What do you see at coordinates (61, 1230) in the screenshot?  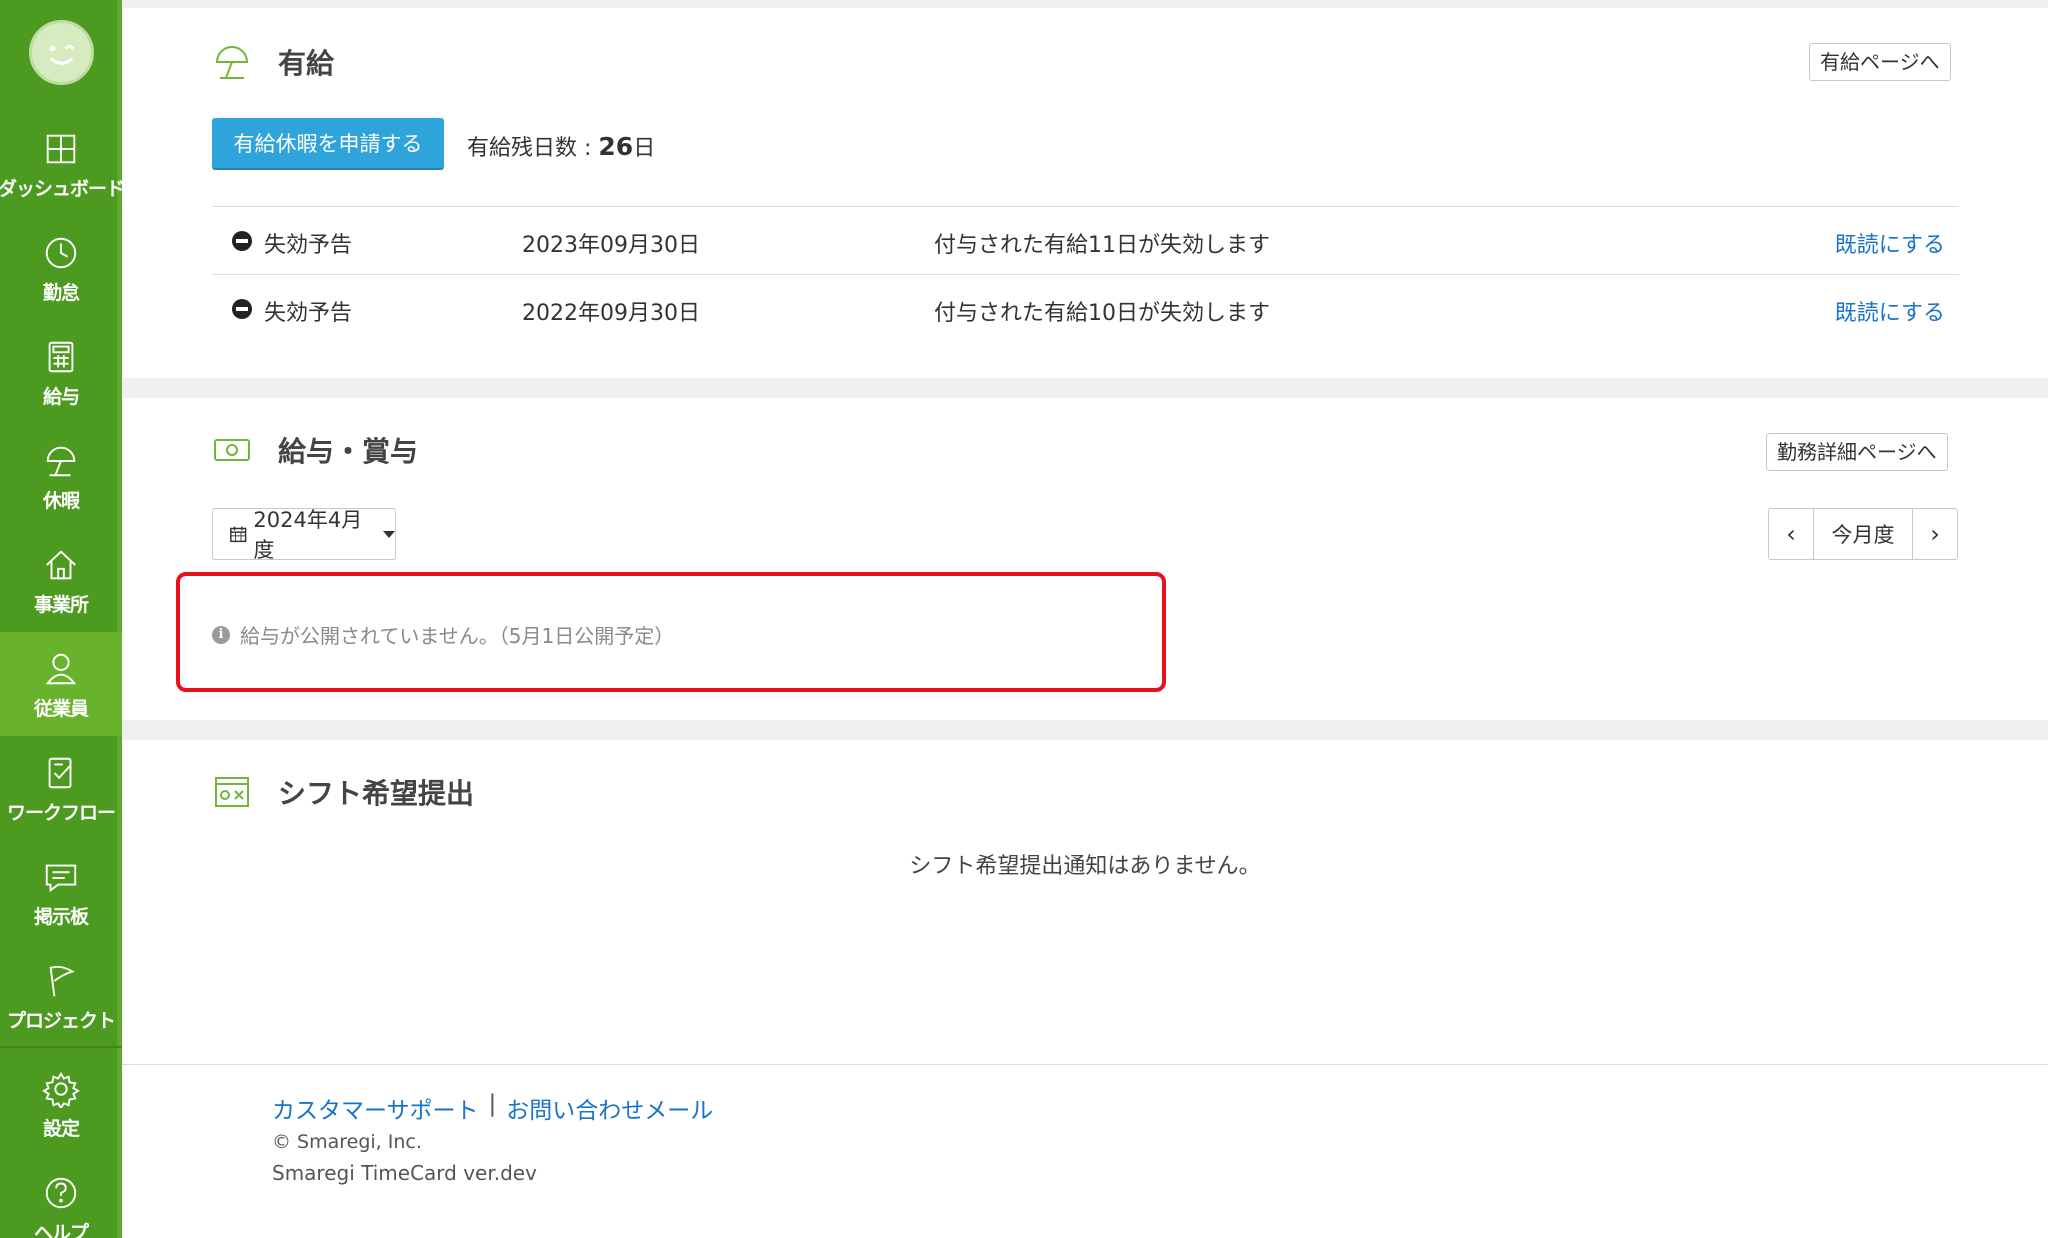 I see `sidebar-item-label: ヘルプ` at bounding box center [61, 1230].